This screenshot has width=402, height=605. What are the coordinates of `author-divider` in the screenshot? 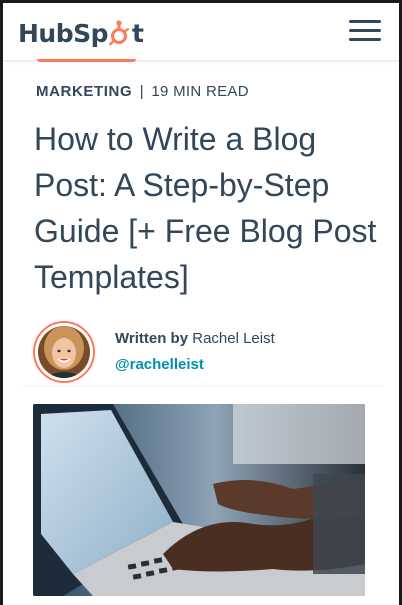 It's located at (202, 386).